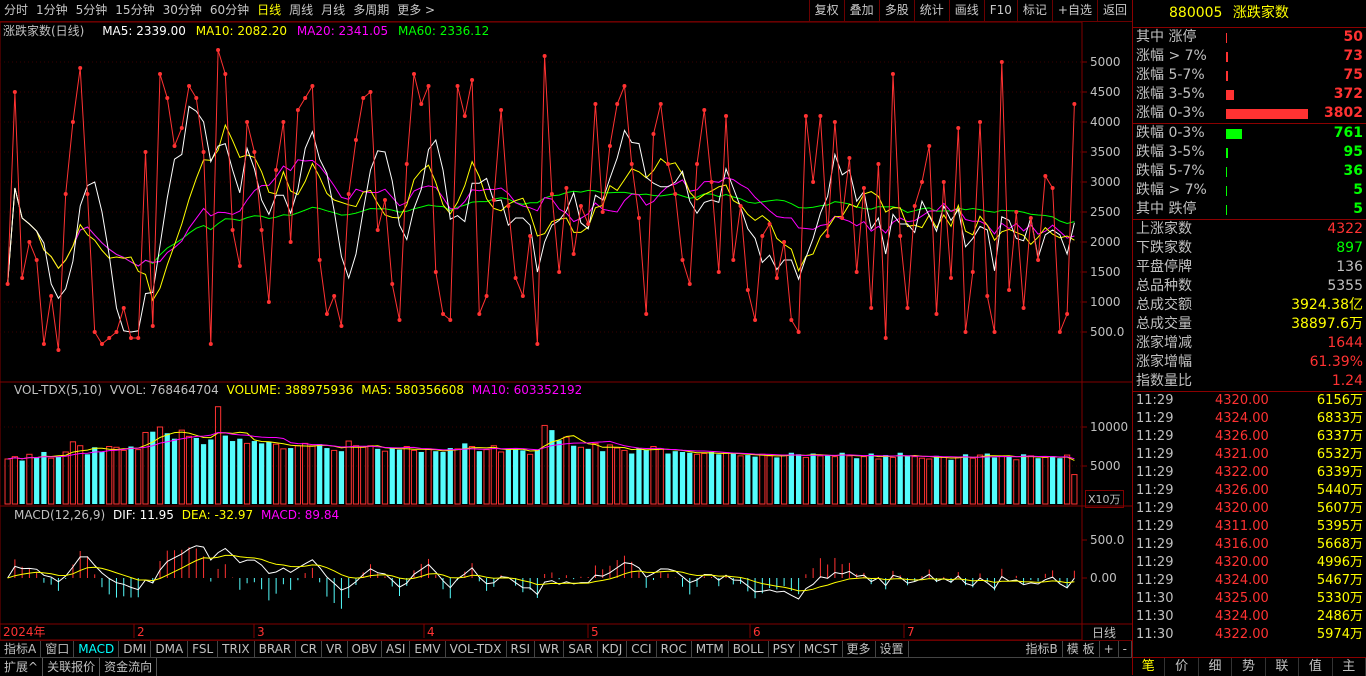 The image size is (1366, 676). I want to click on dist-label: 其中 涨停, so click(1166, 37).